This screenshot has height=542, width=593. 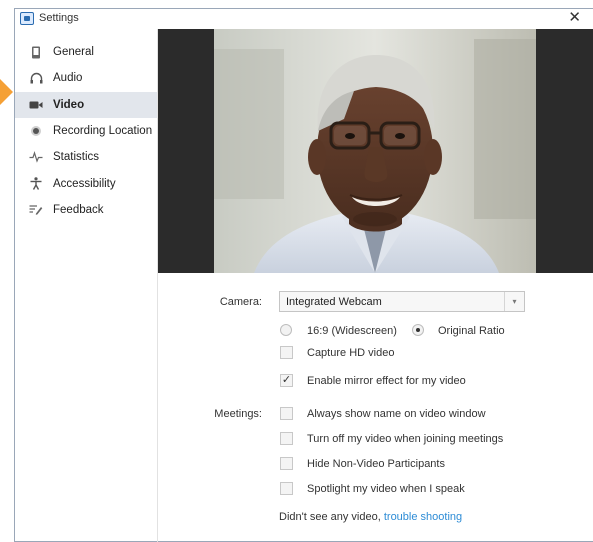 I want to click on mirror-effect-label: Enable mirror effect for my video, so click(x=386, y=381).